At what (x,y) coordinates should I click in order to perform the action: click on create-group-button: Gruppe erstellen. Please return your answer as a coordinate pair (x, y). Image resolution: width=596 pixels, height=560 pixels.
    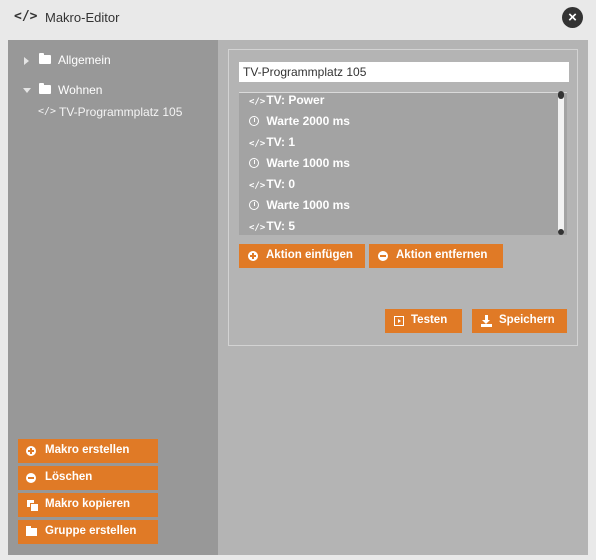
    Looking at the image, I should click on (88, 532).